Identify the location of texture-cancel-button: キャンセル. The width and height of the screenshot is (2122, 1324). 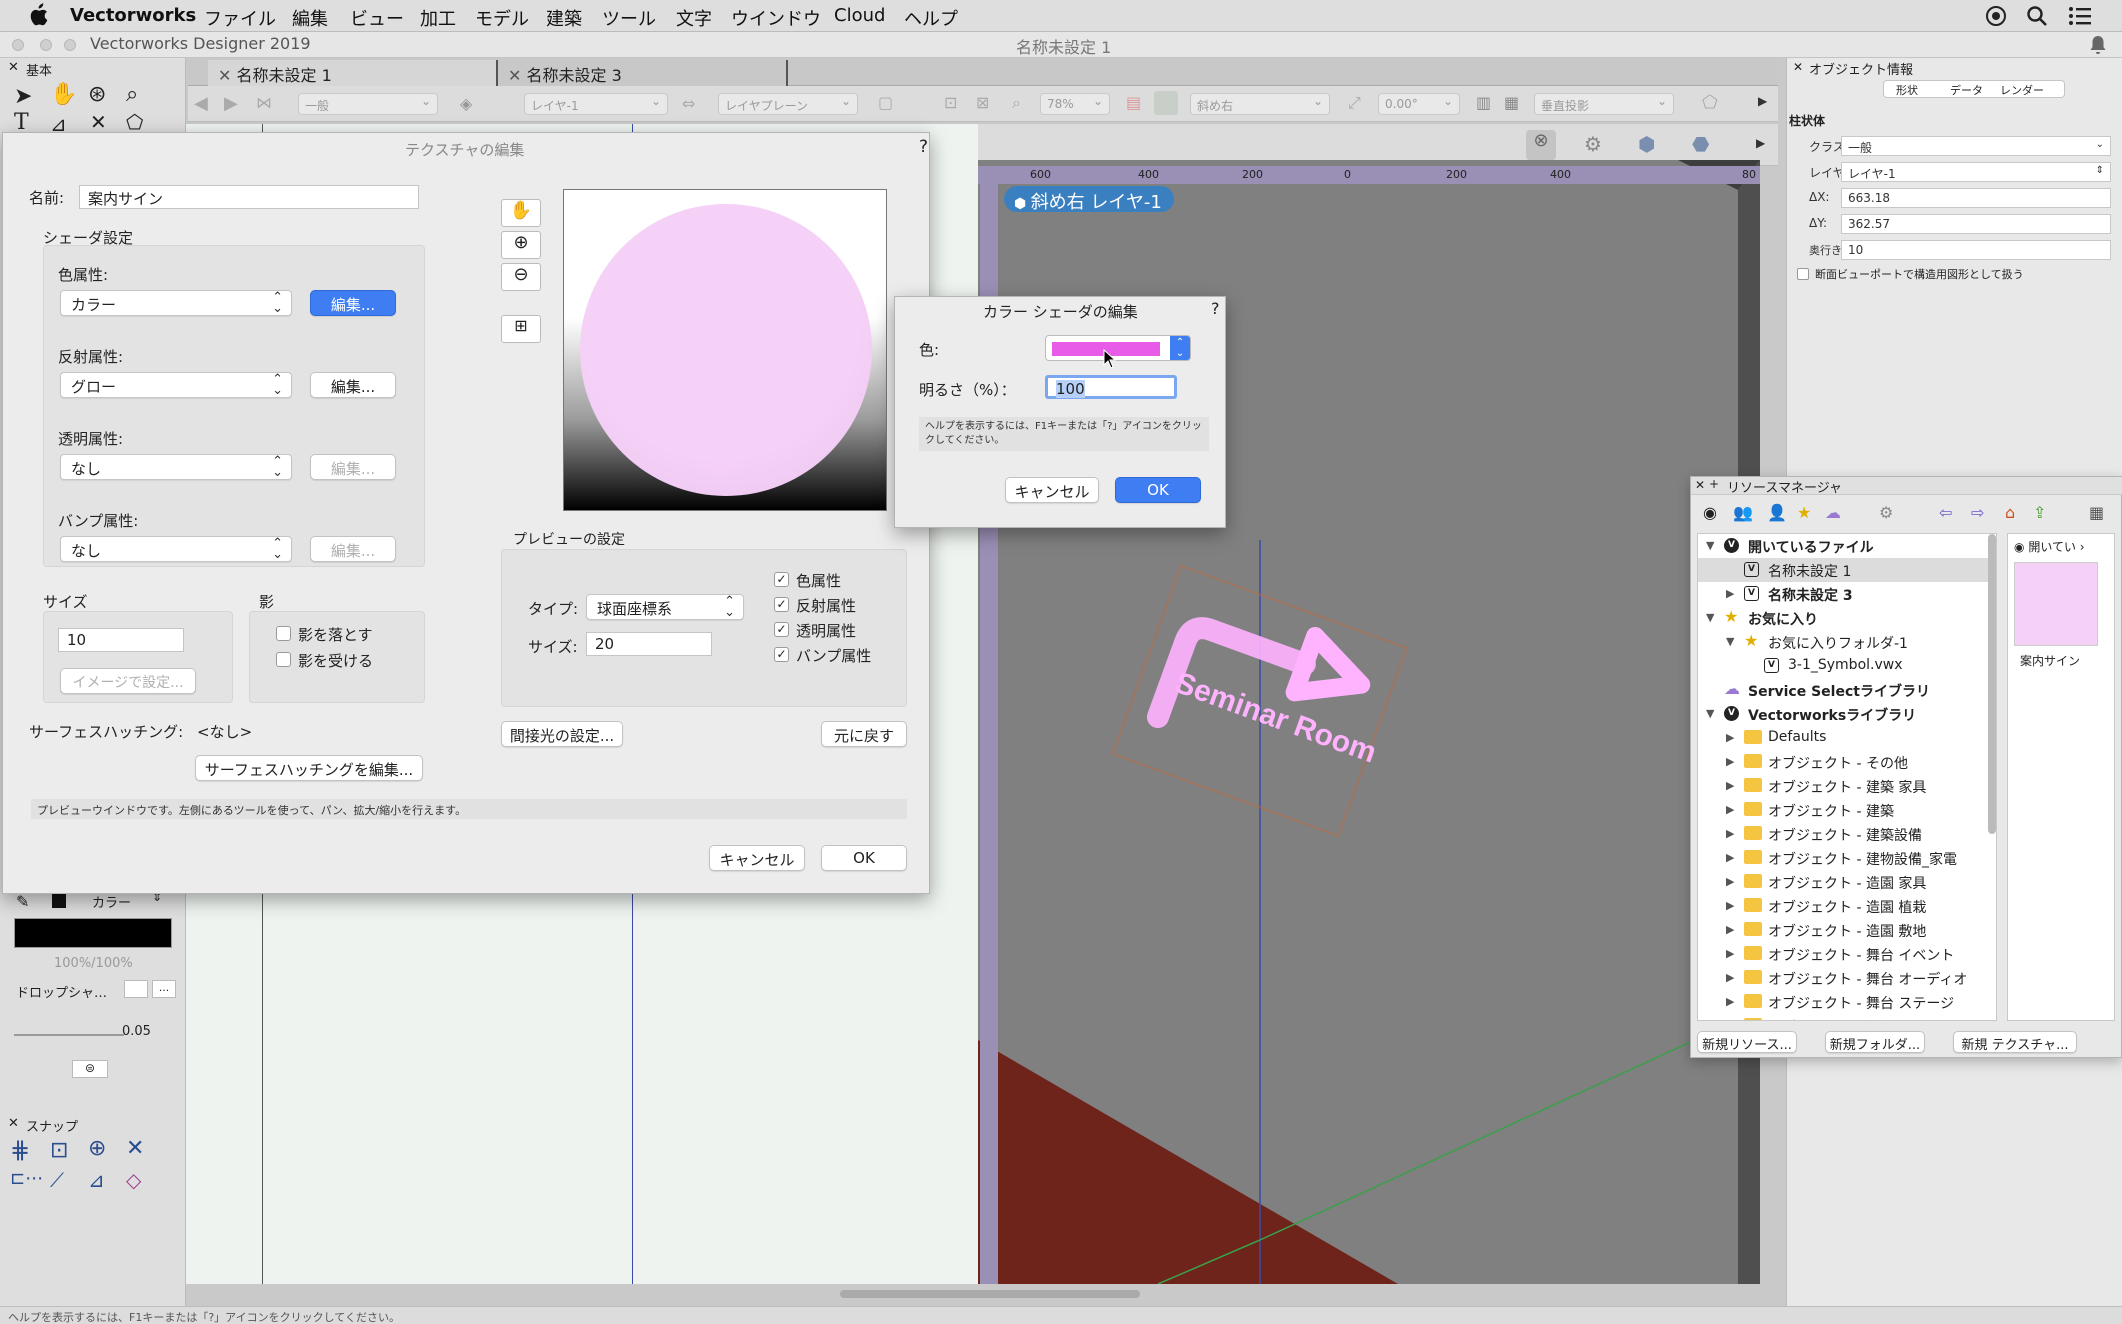
(757, 858).